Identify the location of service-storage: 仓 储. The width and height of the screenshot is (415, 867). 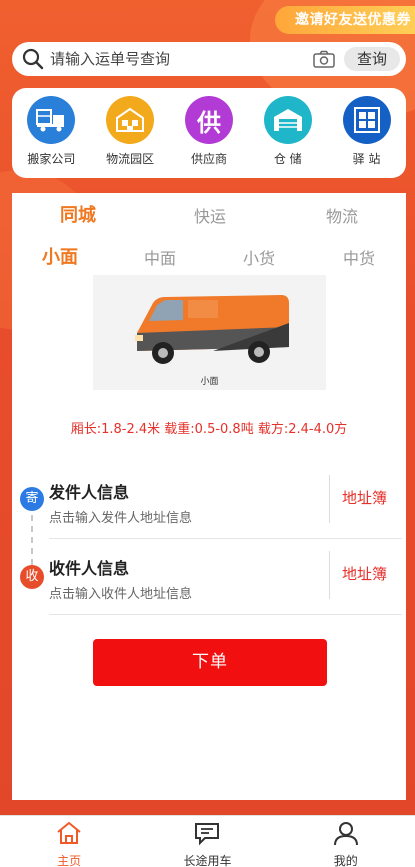
(288, 131).